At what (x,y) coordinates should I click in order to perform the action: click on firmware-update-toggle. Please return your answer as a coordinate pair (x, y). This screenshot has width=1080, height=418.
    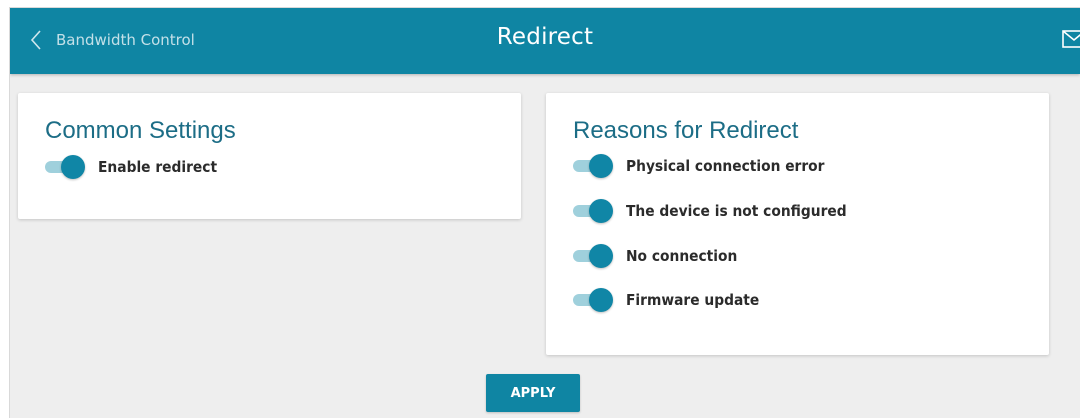
    Looking at the image, I should click on (593, 300).